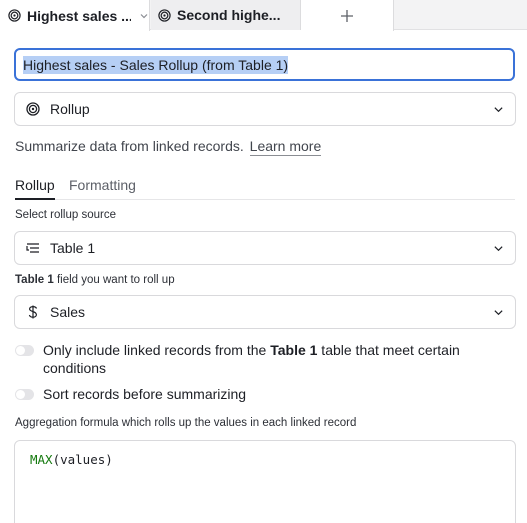 The height and width of the screenshot is (523, 527). I want to click on tab-formatting: Formatting, so click(102, 188).